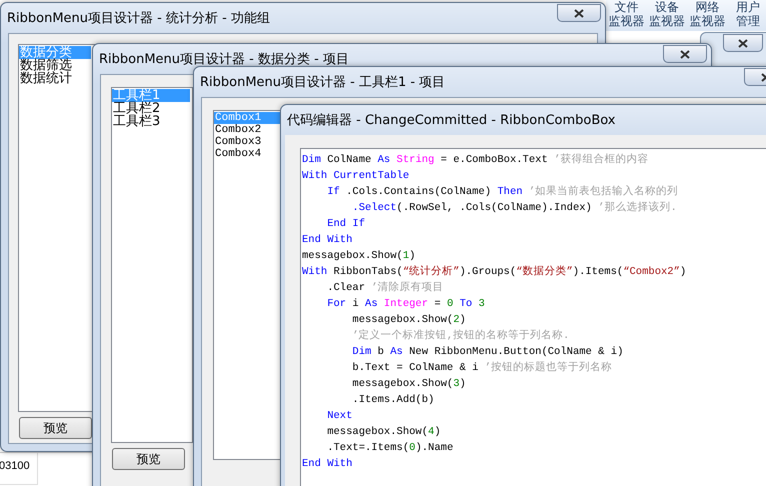 This screenshot has width=766, height=486. What do you see at coordinates (451, 120) in the screenshot?
I see `window-title: 代码编辑器 - ChangeCommitted - RibbonComboBox` at bounding box center [451, 120].